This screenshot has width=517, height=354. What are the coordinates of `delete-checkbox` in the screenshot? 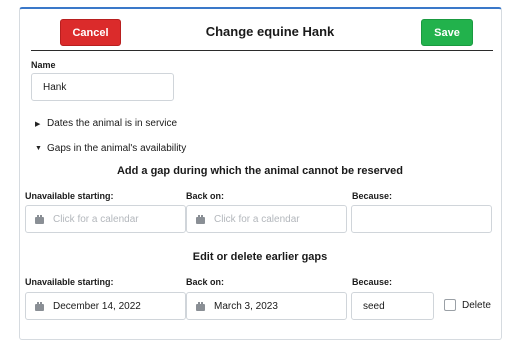 It's located at (450, 305).